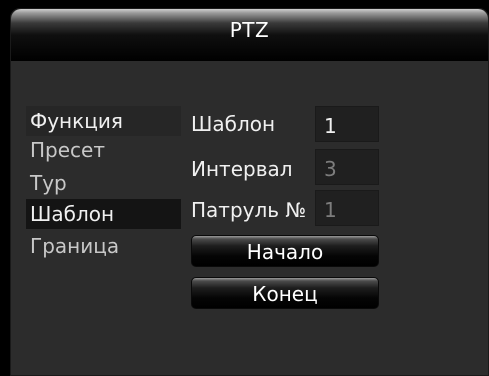  I want to click on menu-item-tour: Тур, so click(103, 183).